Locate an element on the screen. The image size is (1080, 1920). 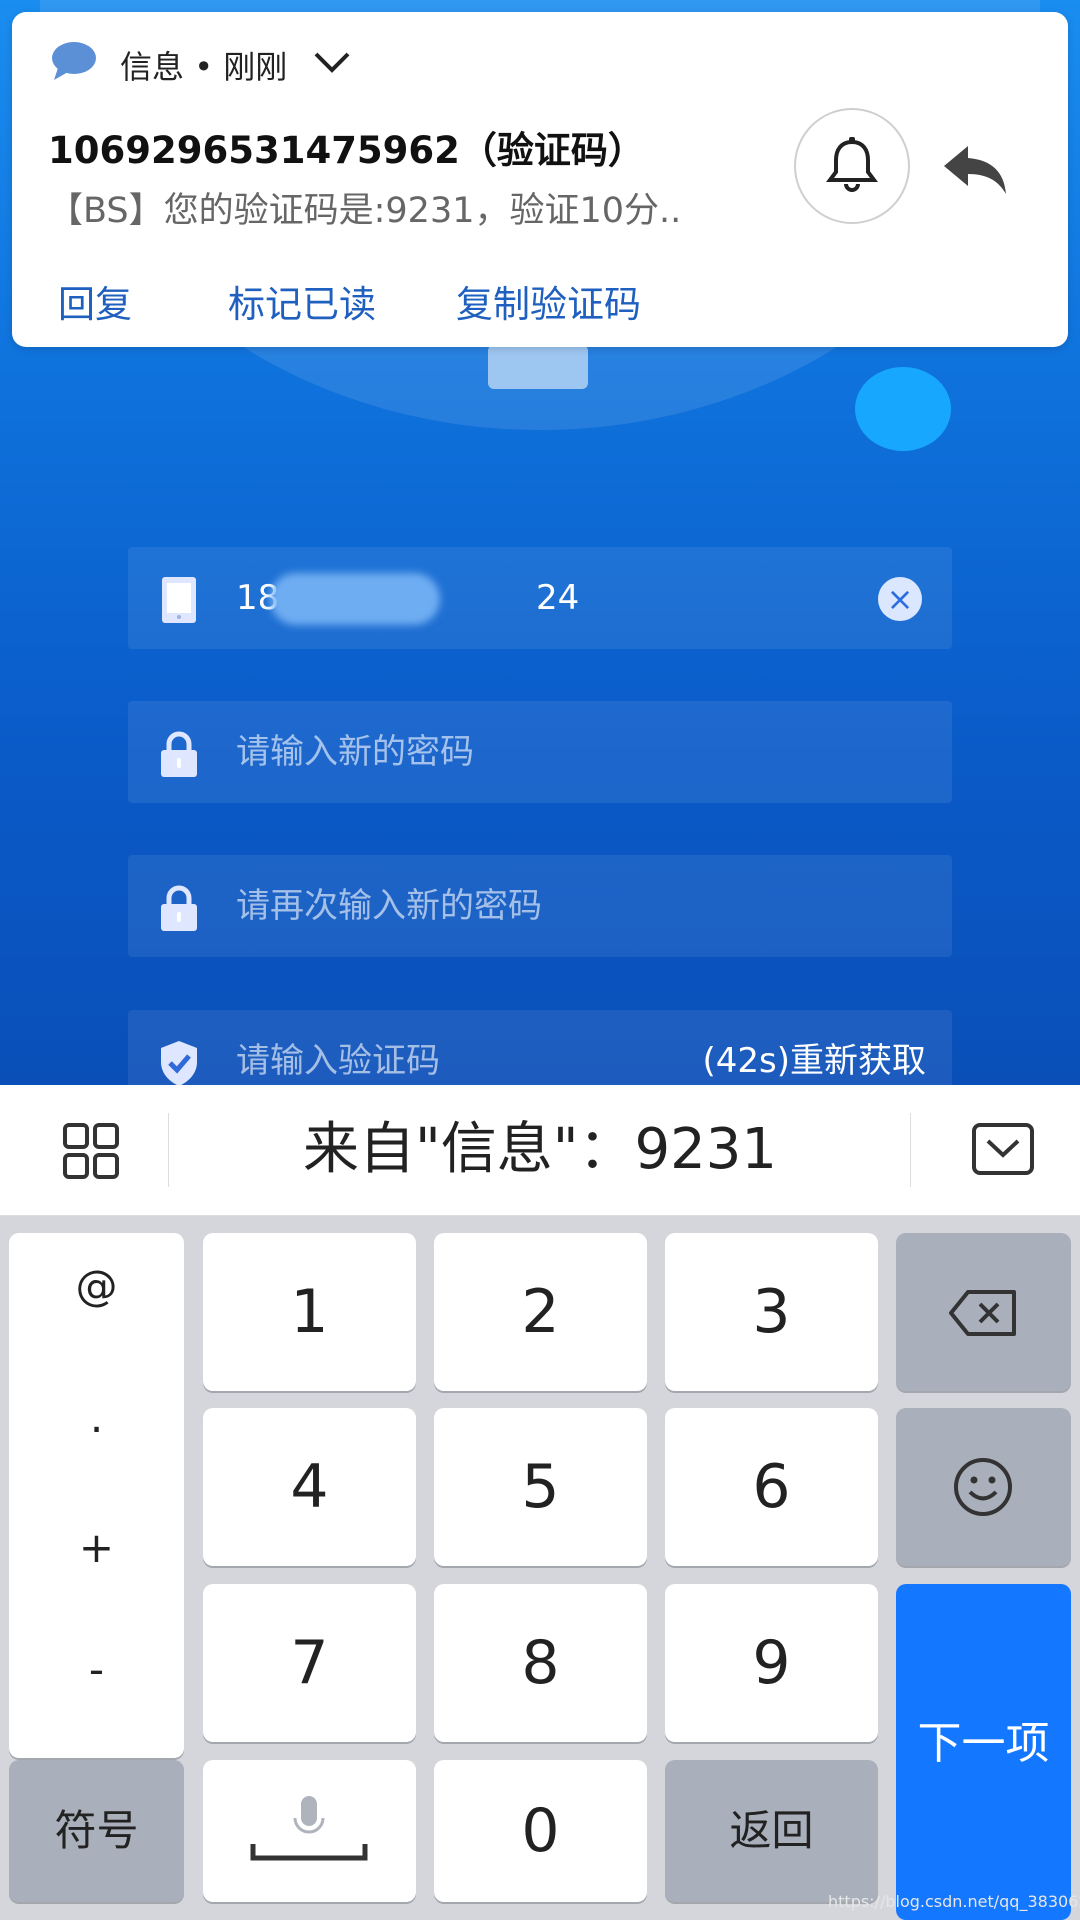
keyboard-suggestion-bar: 来自"信息"：9231 is located at coordinates (540, 1150).